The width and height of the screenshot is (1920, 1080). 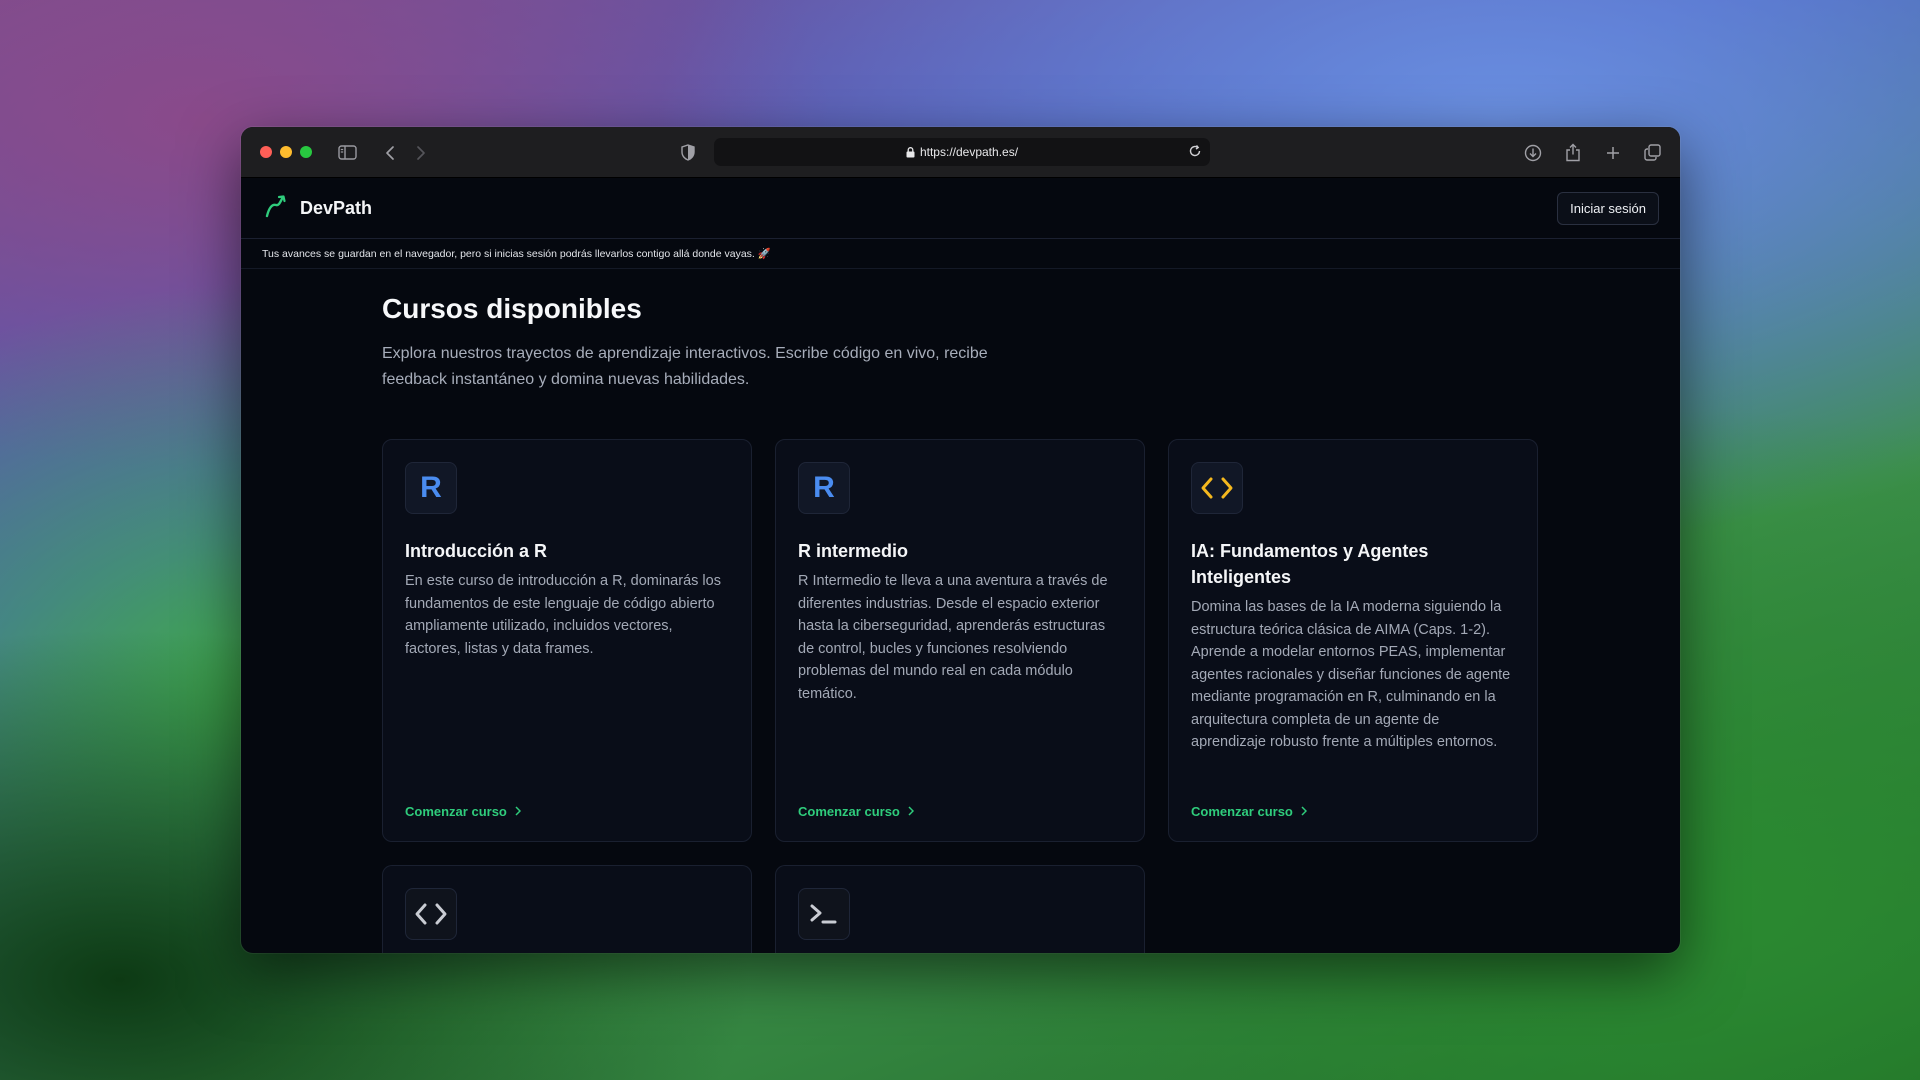 What do you see at coordinates (347, 152) in the screenshot?
I see `sidebar-toggle-icon` at bounding box center [347, 152].